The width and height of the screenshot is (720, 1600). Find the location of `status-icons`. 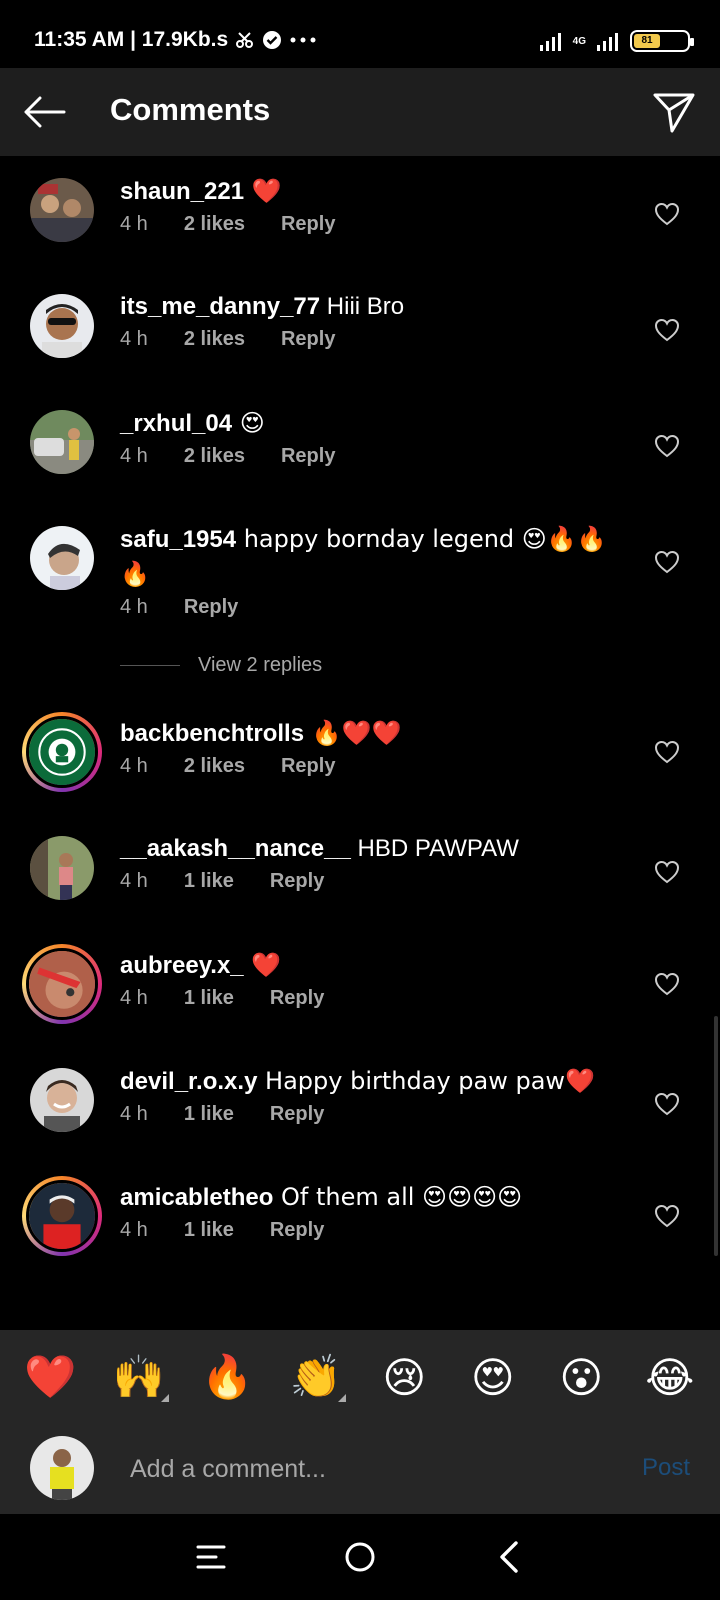

status-icons is located at coordinates (276, 40).